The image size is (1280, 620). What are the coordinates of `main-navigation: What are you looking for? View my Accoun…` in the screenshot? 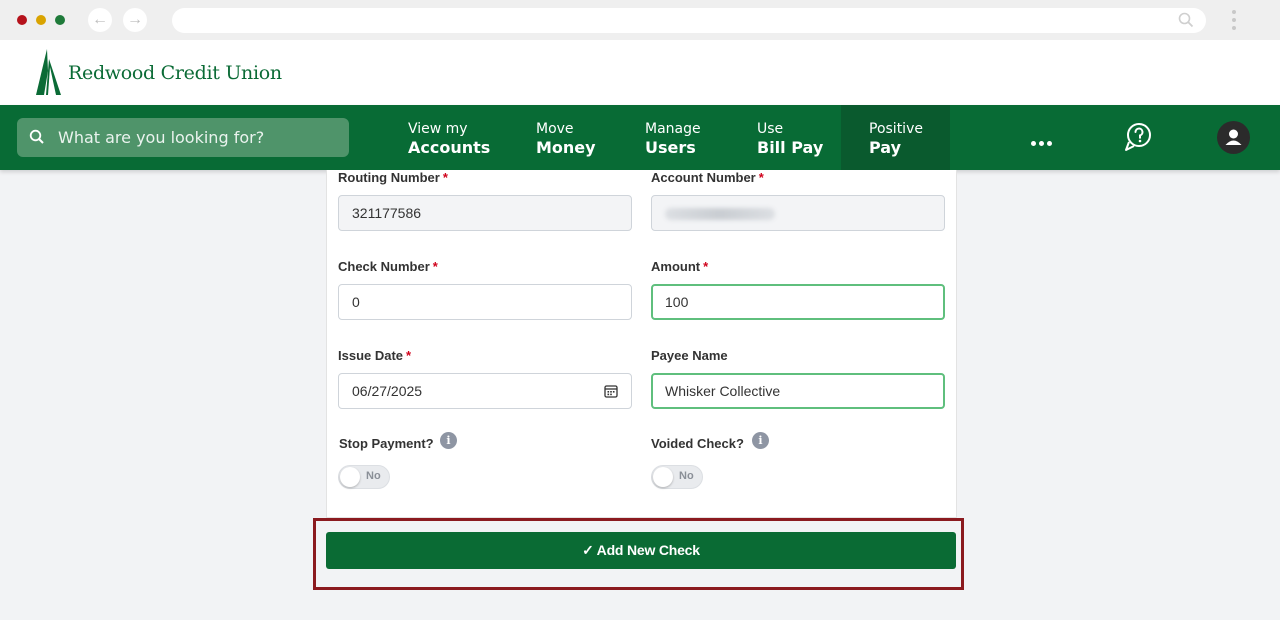 It's located at (640, 137).